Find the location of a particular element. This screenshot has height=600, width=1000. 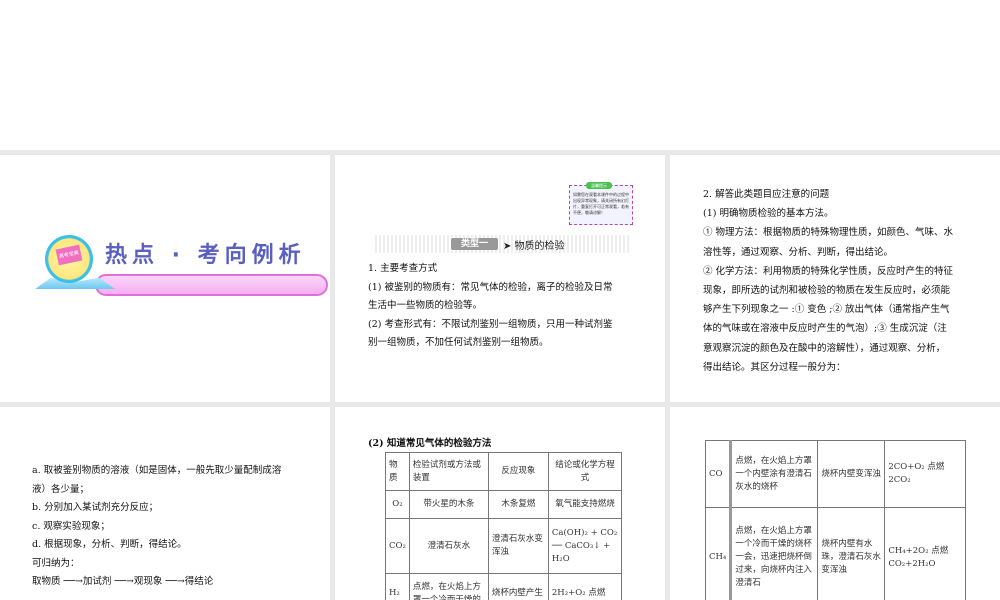

text-line: 生活中一些物质的检验等。 is located at coordinates (425, 305).